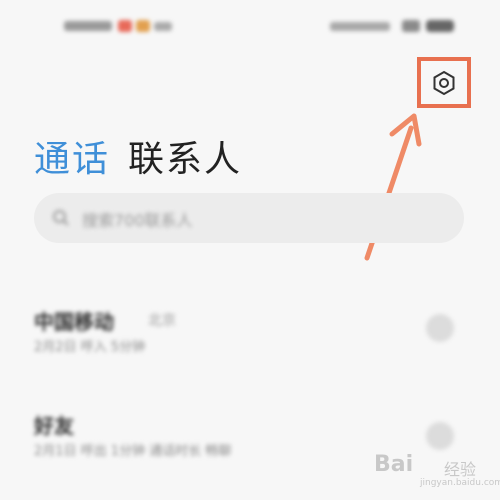  What do you see at coordinates (119, 26) in the screenshot?
I see `status-bar-carrier` at bounding box center [119, 26].